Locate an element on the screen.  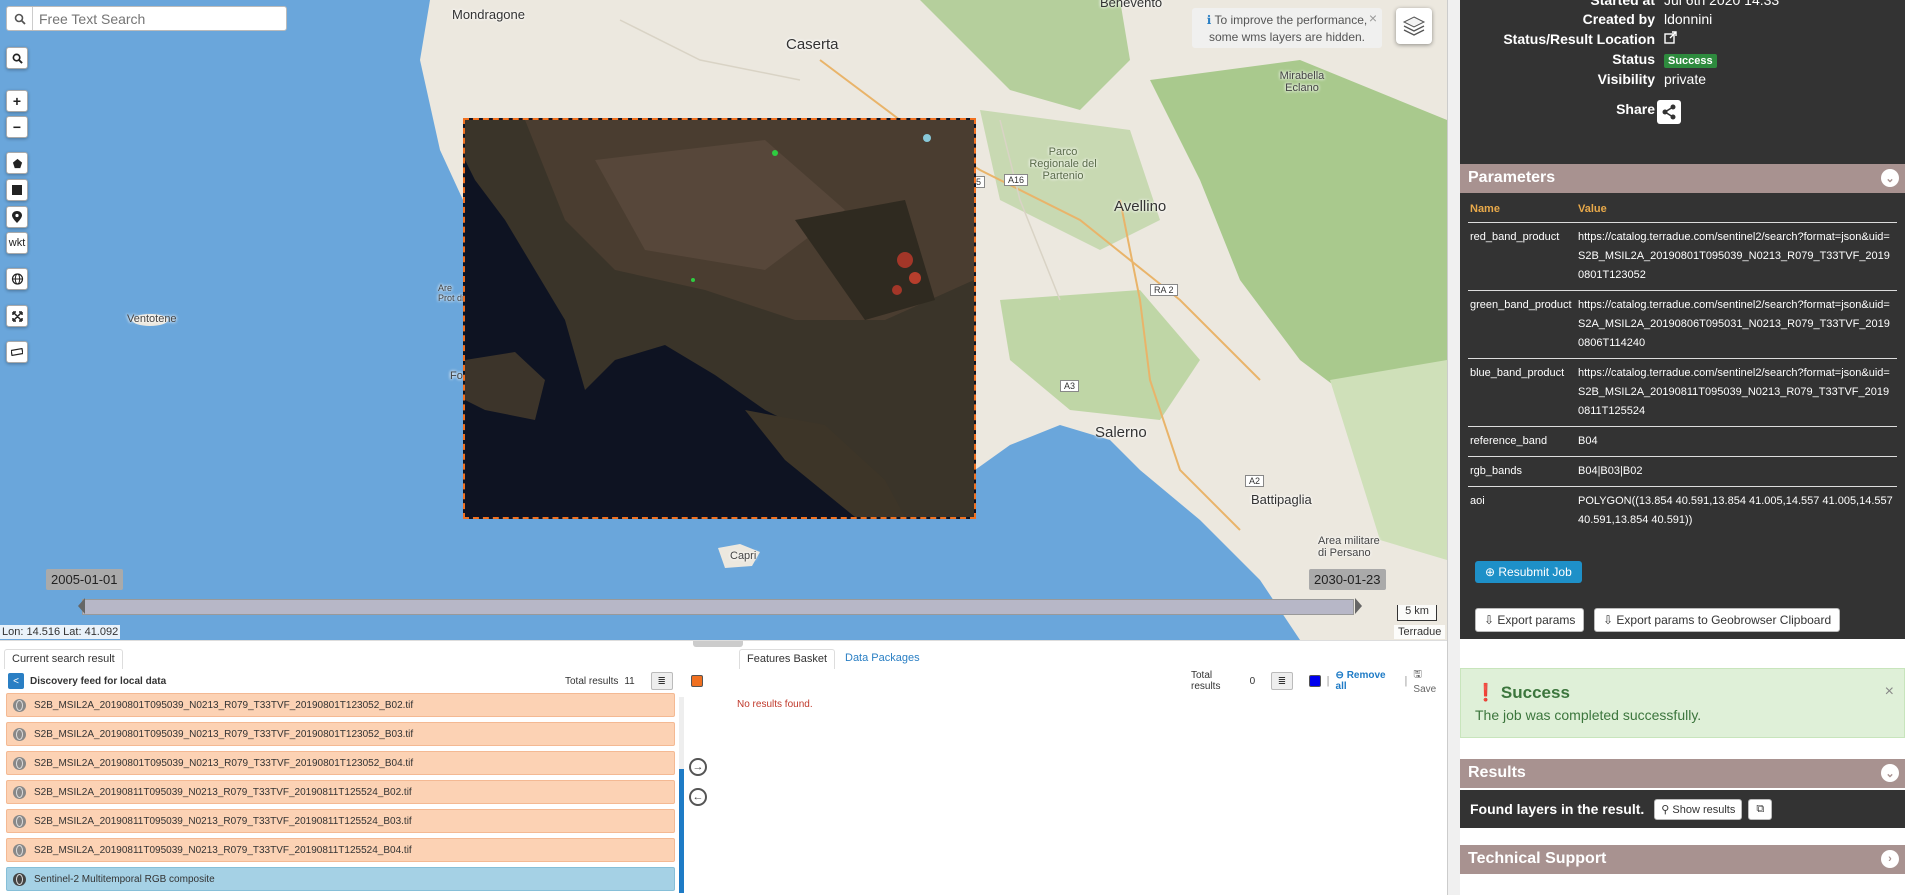
timeline-end-handle is located at coordinates (1358, 606).